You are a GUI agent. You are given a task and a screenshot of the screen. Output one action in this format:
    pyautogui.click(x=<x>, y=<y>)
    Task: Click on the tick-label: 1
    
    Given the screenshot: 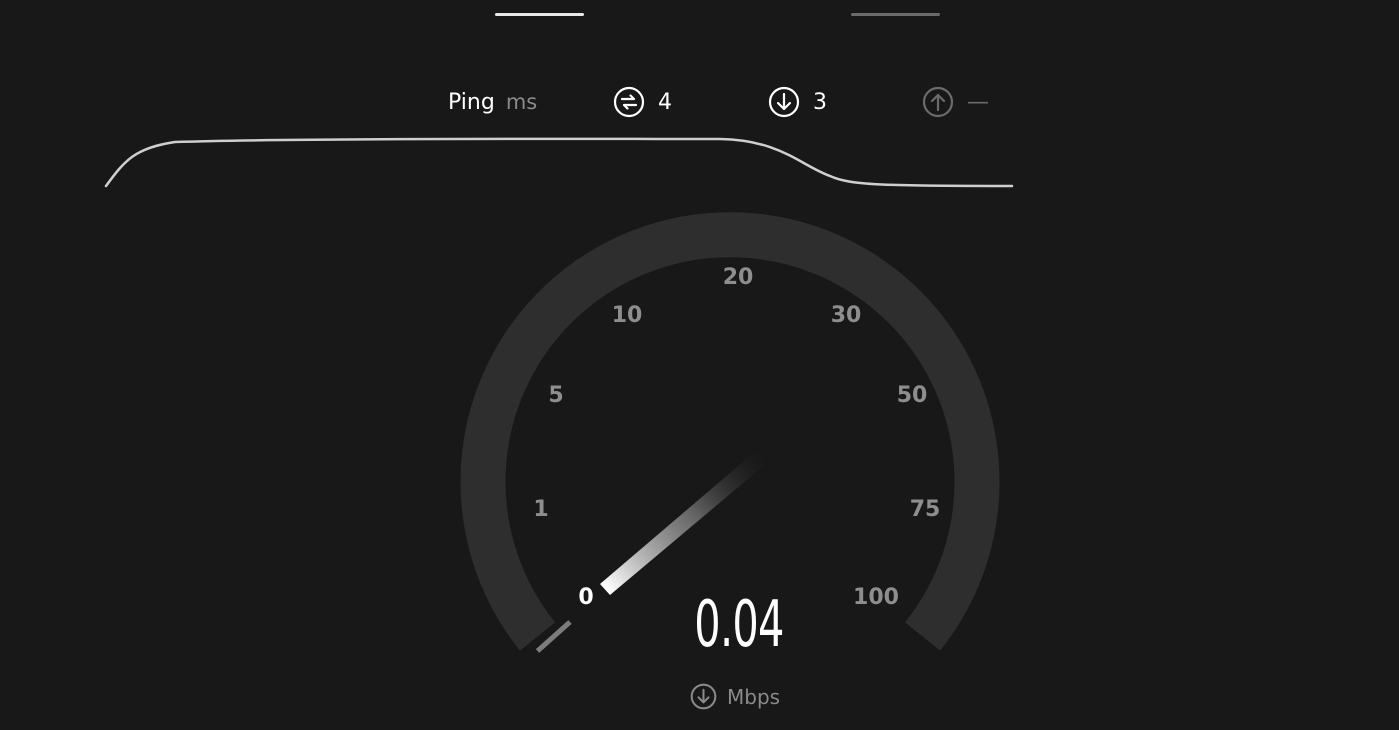 What is the action you would take?
    pyautogui.click(x=540, y=509)
    